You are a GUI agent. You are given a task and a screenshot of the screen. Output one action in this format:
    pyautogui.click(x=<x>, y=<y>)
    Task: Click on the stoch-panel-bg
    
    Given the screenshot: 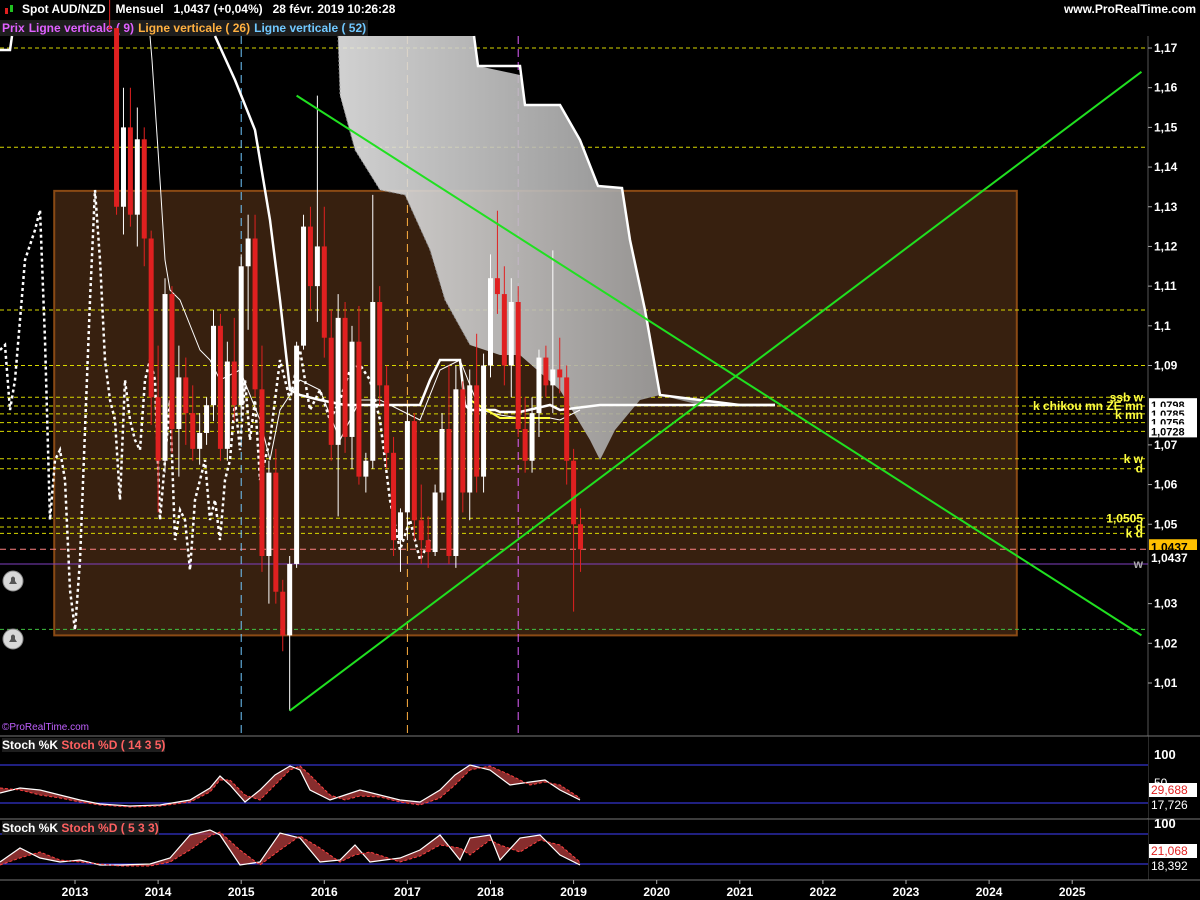 What is the action you would take?
    pyautogui.click(x=574, y=850)
    